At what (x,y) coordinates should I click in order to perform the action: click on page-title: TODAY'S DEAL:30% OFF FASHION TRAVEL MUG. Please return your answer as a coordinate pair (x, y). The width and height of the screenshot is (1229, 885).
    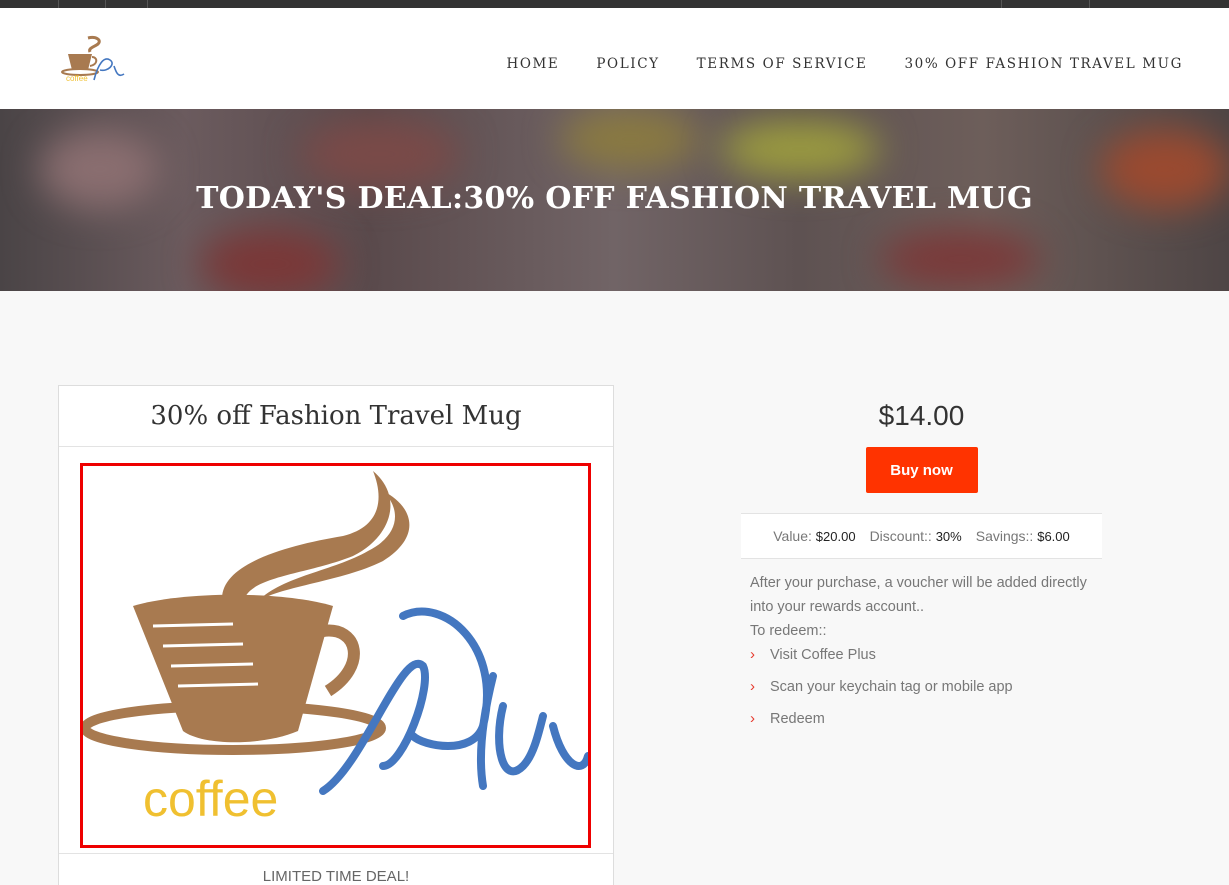
    Looking at the image, I should click on (614, 198).